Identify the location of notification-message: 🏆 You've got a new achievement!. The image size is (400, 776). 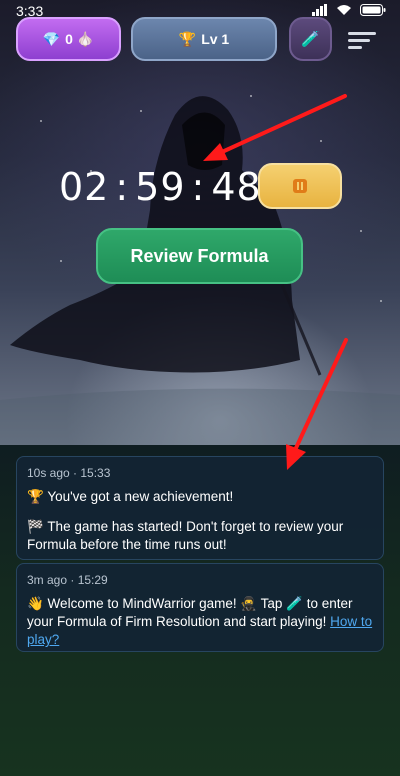
(130, 496).